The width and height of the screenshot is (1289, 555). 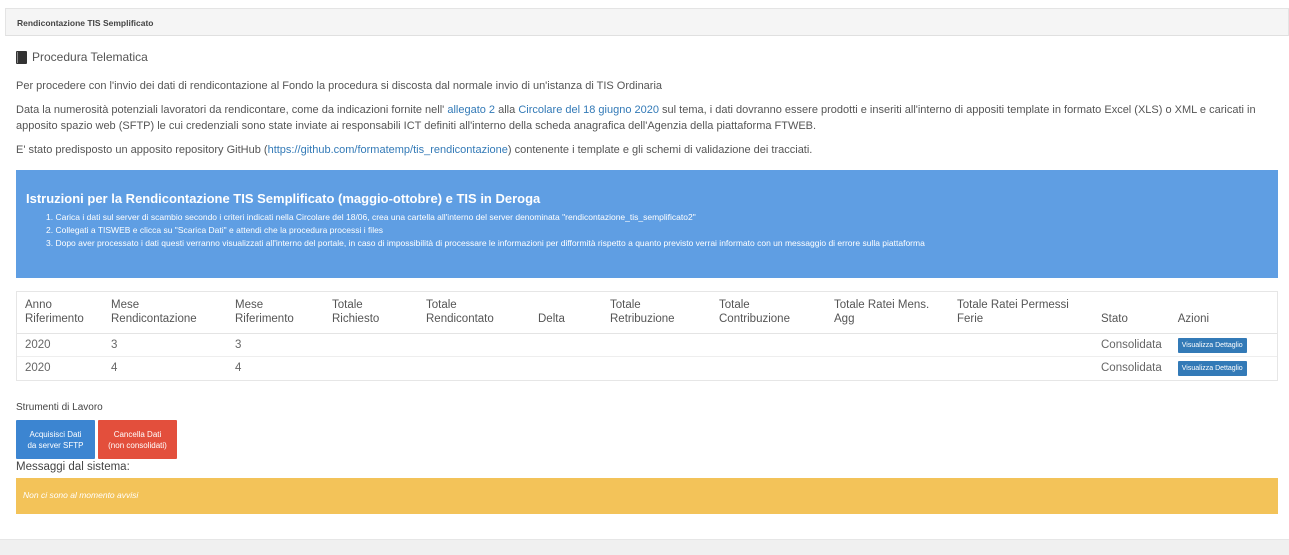 I want to click on cell-mese-rendicontazione: 3, so click(x=114, y=345).